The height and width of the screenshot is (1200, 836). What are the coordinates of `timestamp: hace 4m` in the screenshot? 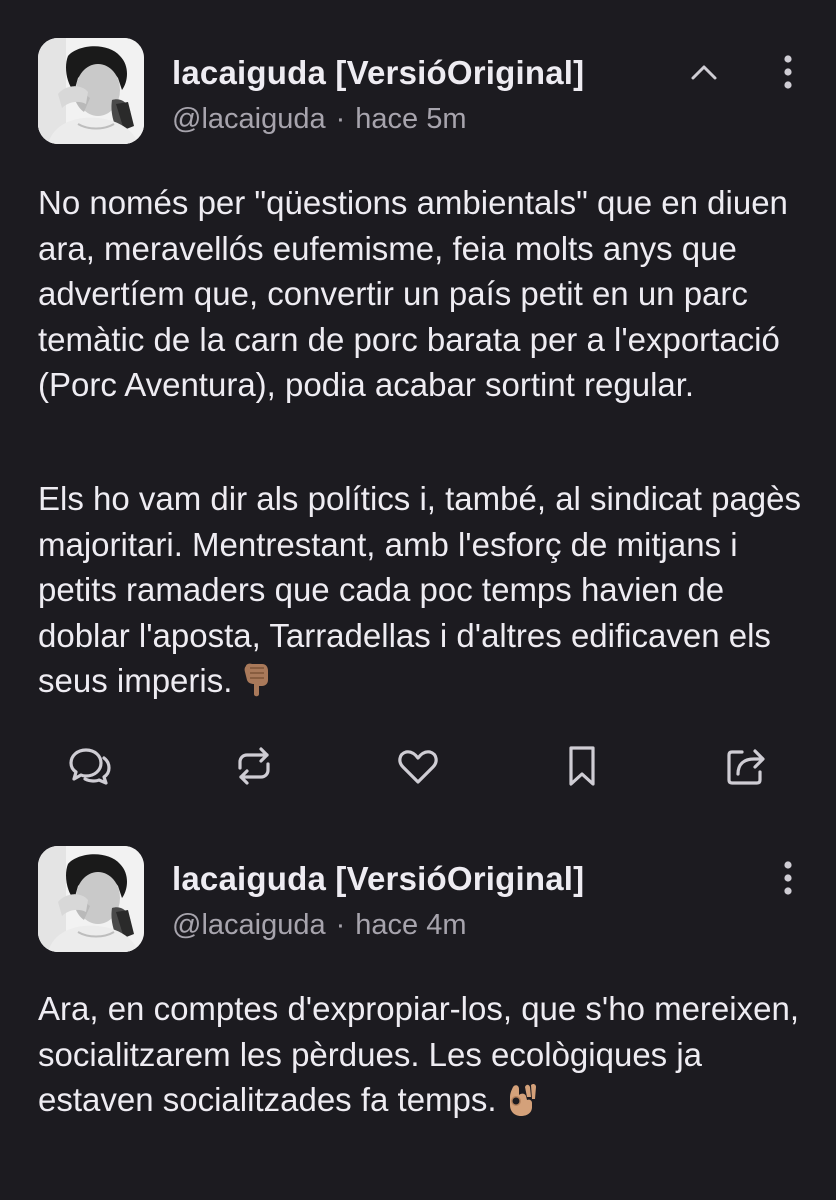 It's located at (410, 925).